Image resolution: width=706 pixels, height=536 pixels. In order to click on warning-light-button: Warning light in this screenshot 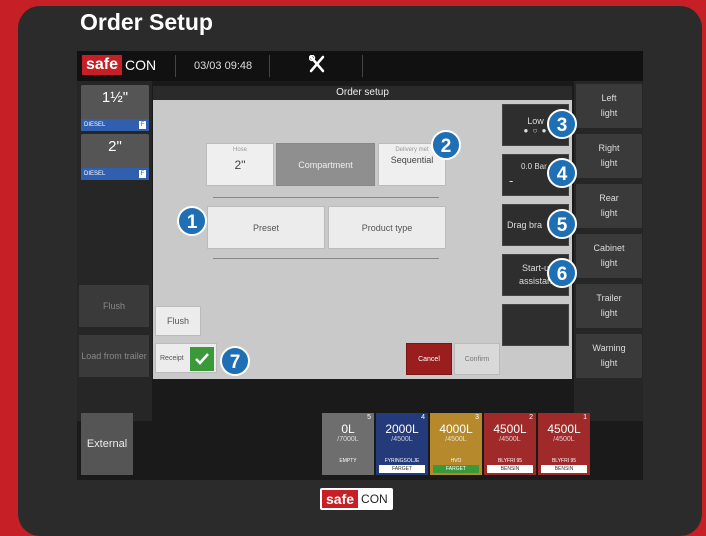, I will do `click(609, 356)`.